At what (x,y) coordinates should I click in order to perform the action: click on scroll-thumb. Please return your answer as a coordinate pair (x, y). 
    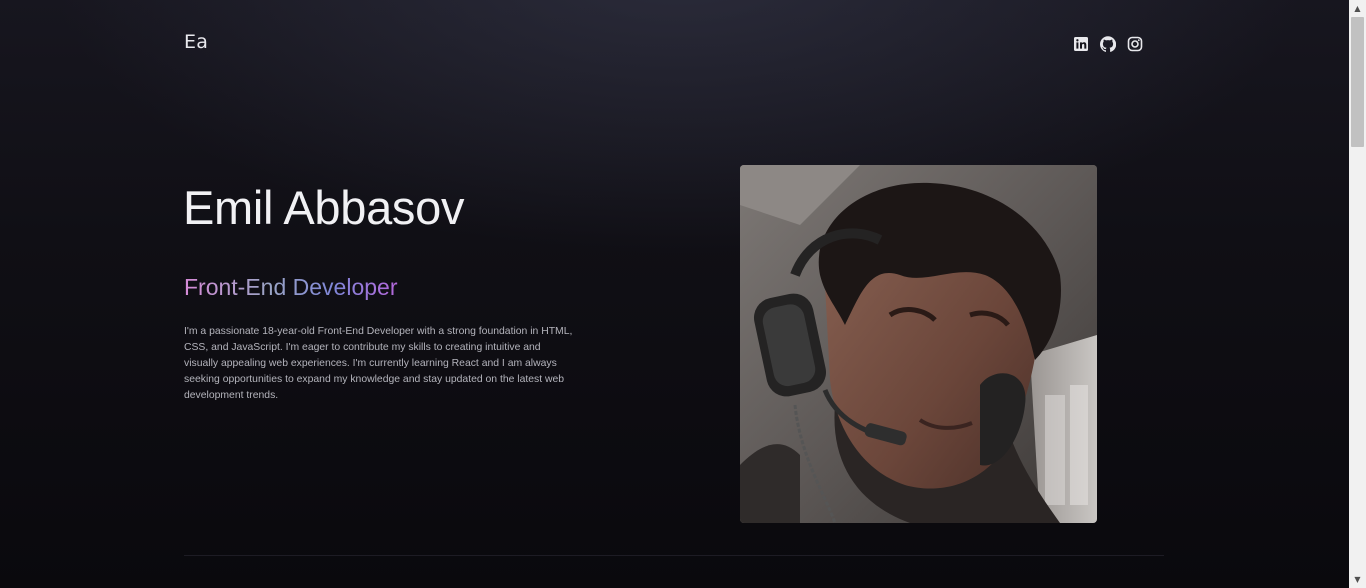
    Looking at the image, I should click on (1357, 82).